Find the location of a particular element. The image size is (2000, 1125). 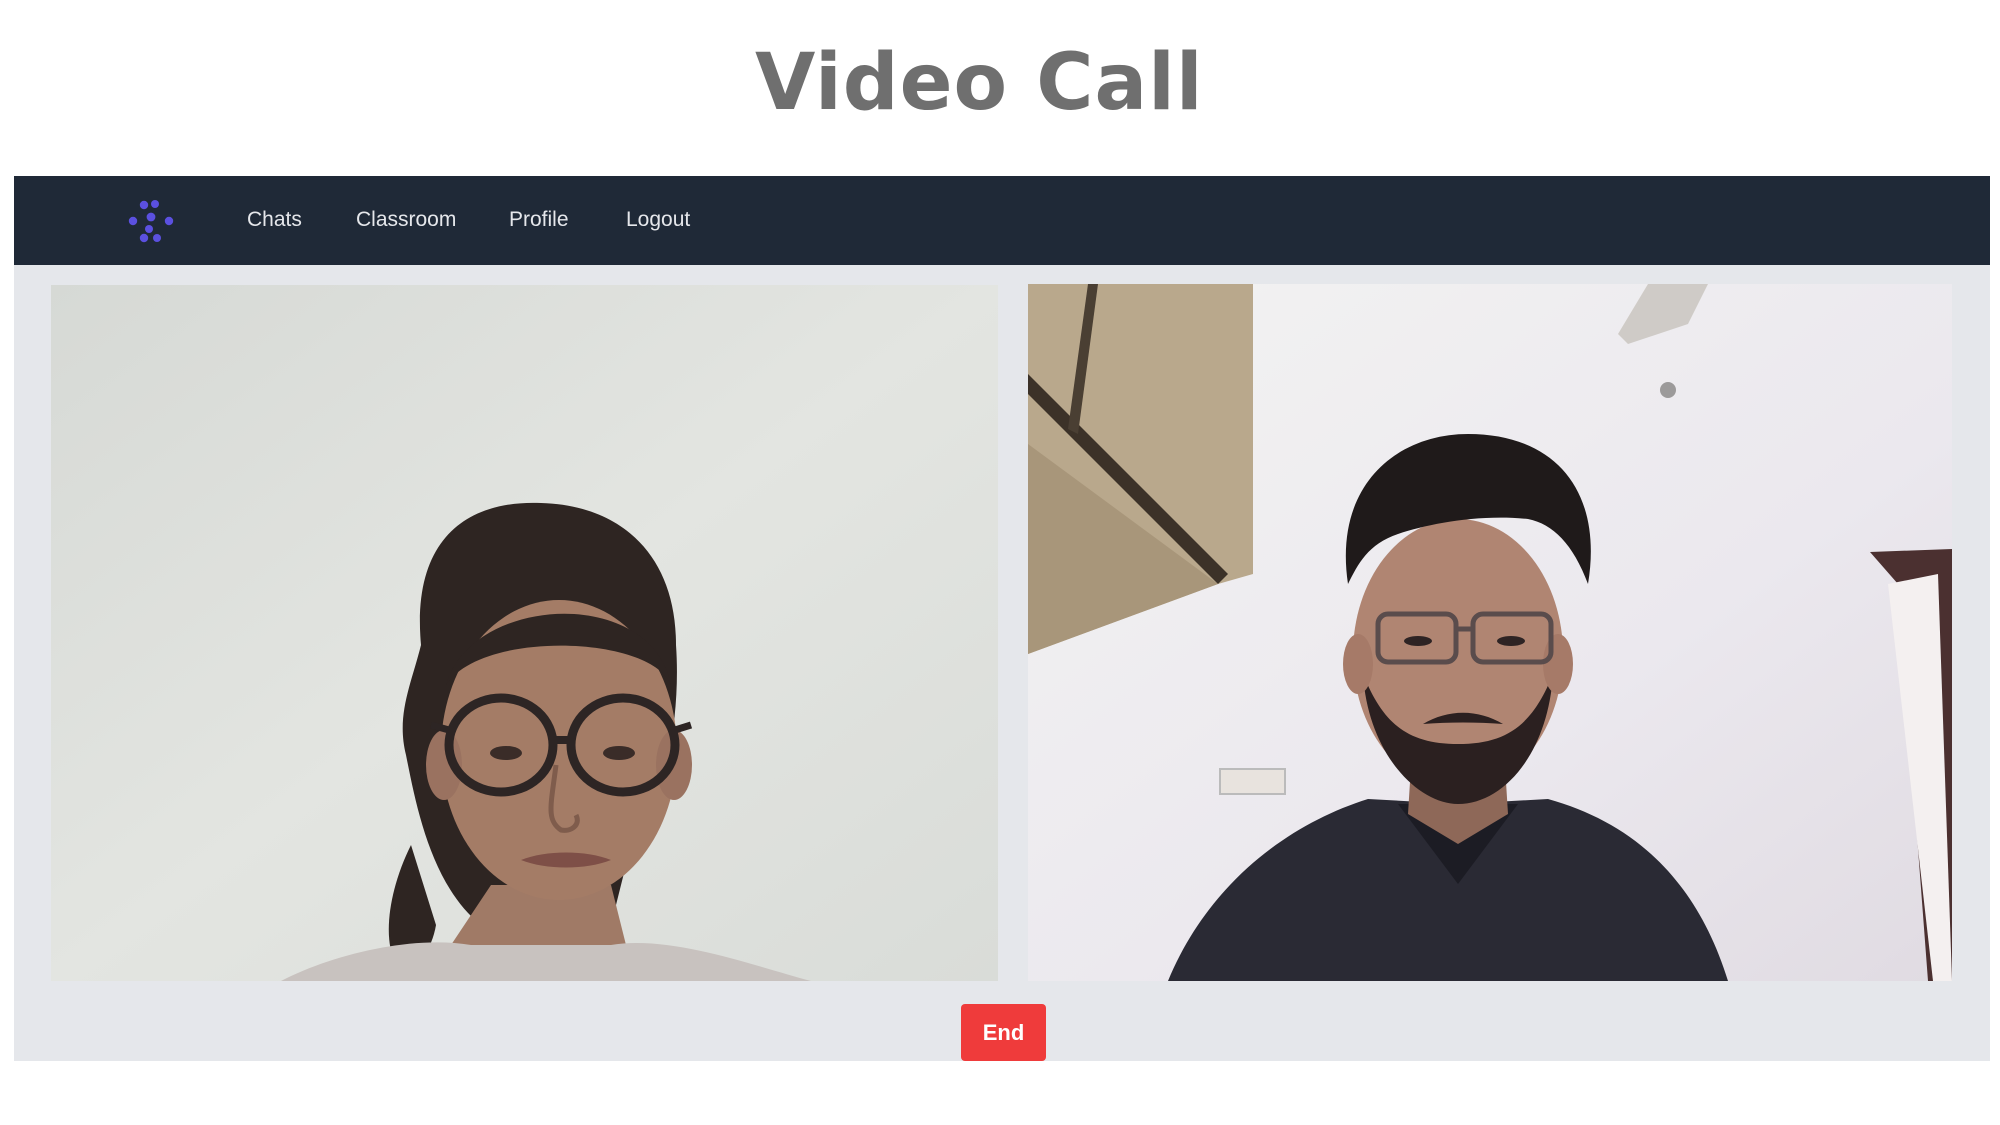

nav-link-profile: Profile is located at coordinates (539, 220).